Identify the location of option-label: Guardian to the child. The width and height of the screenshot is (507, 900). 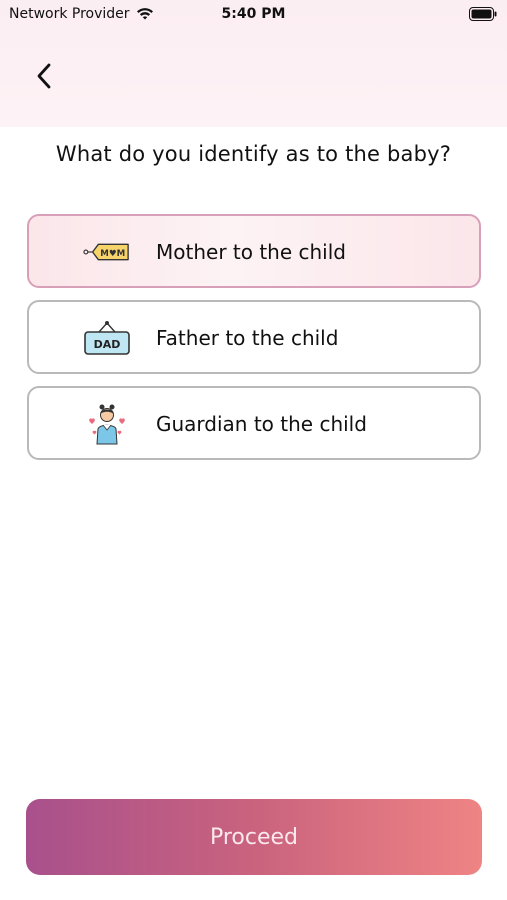
(261, 424).